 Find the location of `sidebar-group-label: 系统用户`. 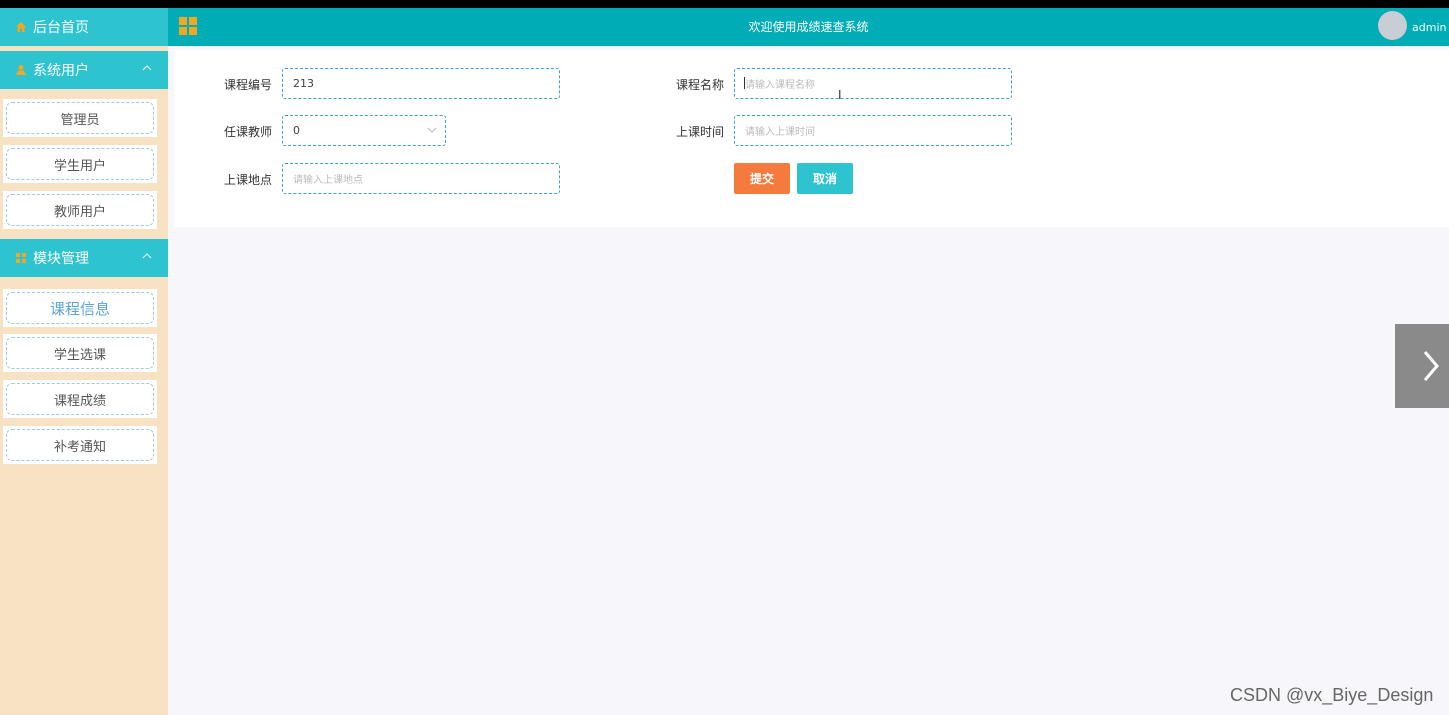

sidebar-group-label: 系统用户 is located at coordinates (61, 71).